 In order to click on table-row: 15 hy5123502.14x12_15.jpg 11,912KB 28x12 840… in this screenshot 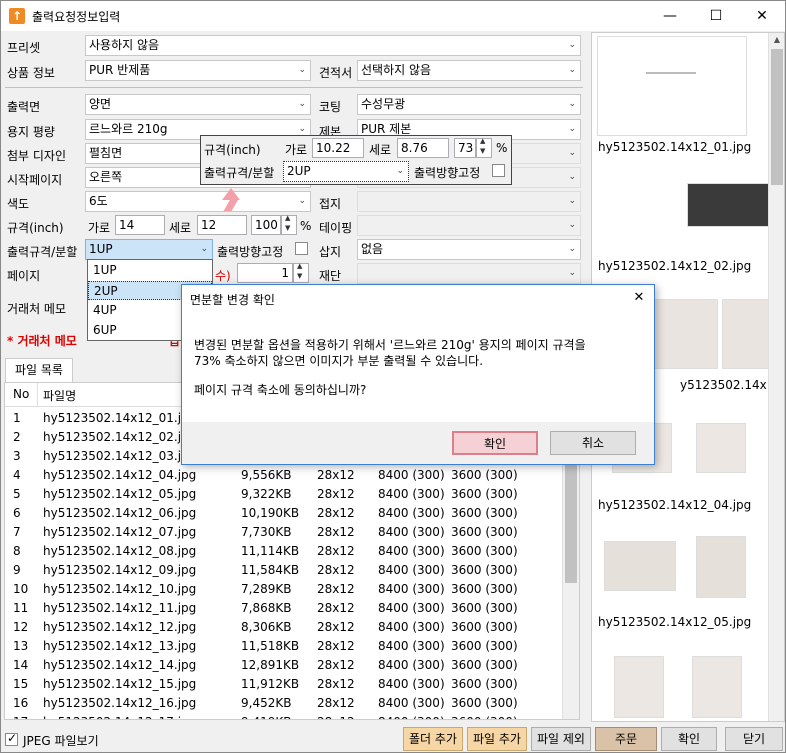, I will do `click(292, 684)`.